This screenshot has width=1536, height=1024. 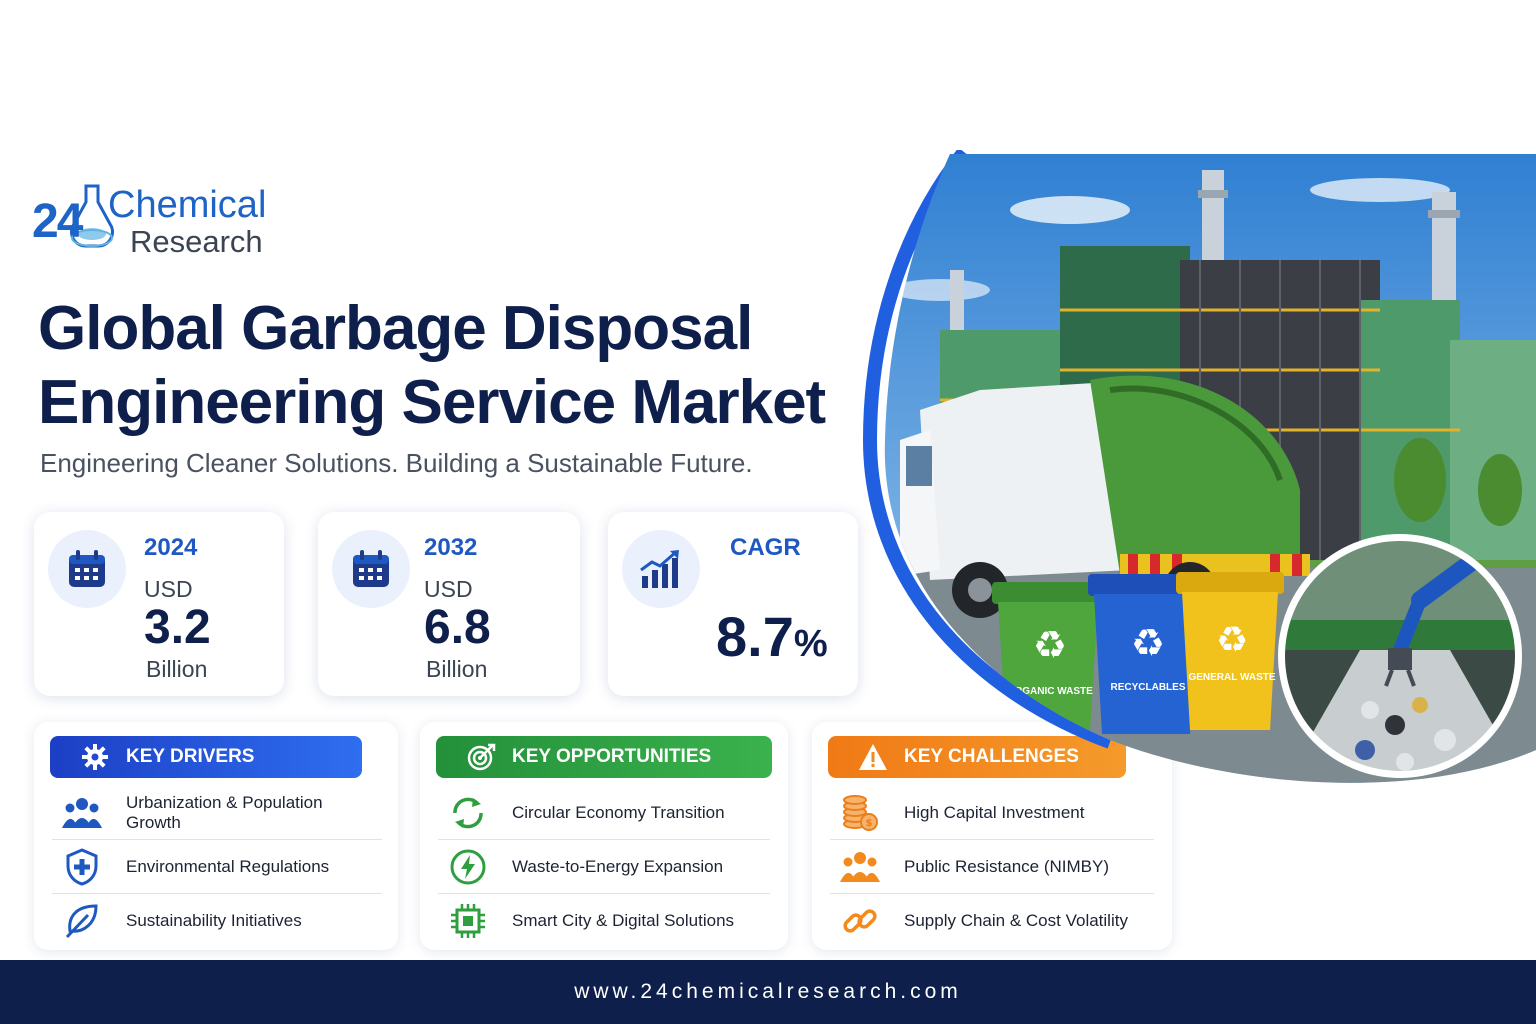 I want to click on list-item: Public Resistance (NIMBY), so click(x=992, y=867).